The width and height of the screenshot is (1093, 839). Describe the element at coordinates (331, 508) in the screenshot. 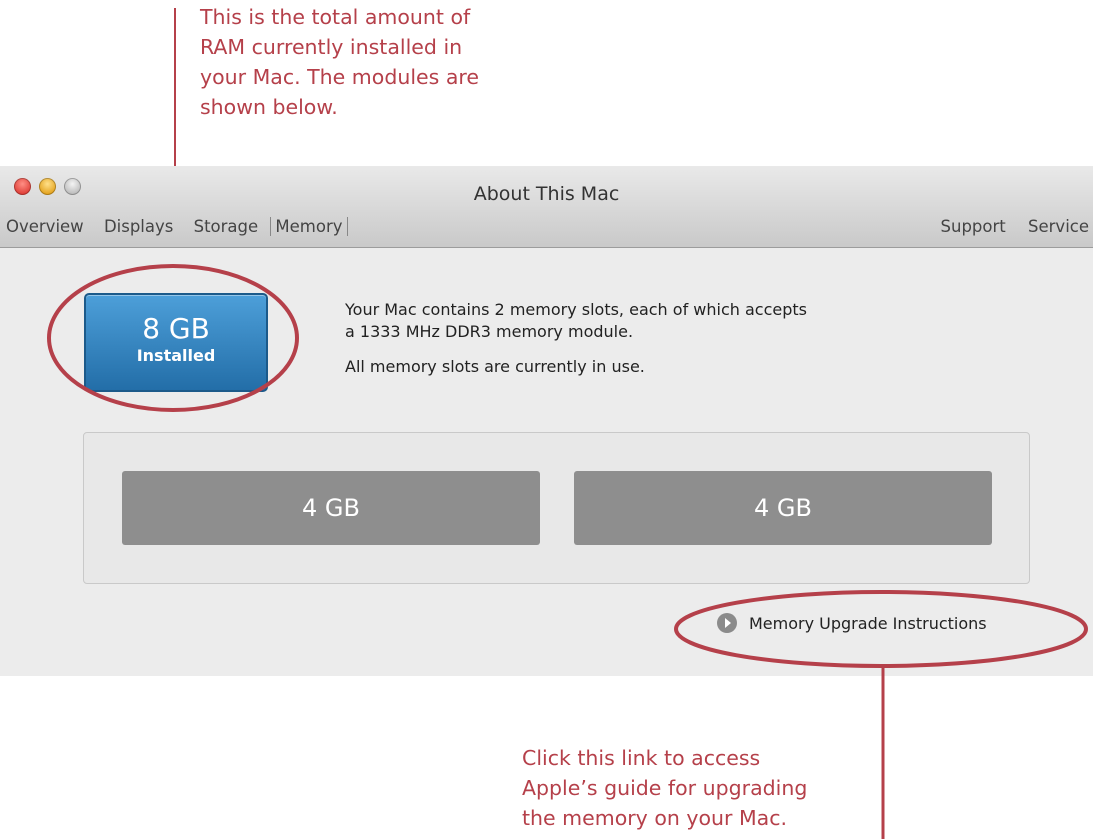

I see `memory-module-slot-1: 4 GB` at that location.